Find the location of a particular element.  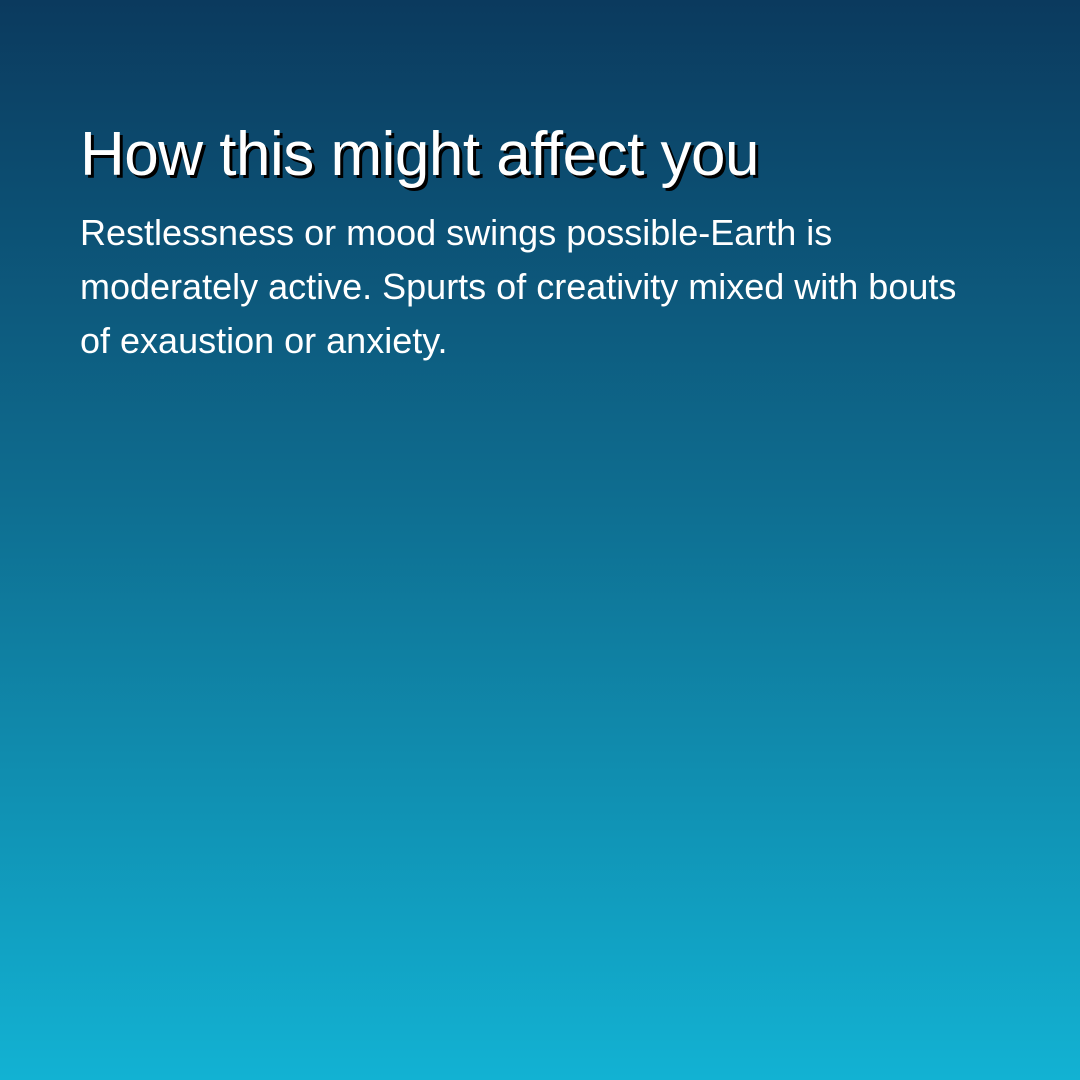

card-title: How this might affect you is located at coordinates (420, 154).